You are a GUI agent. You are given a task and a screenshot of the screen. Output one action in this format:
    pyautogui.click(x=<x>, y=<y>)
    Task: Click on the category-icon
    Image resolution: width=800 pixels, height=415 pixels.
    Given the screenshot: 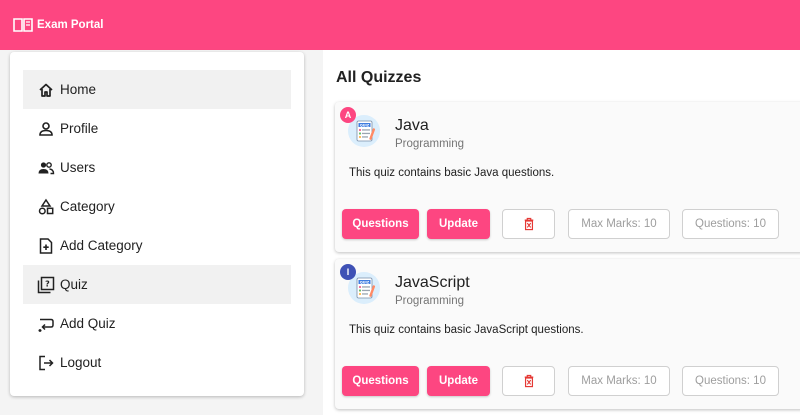 What is the action you would take?
    pyautogui.click(x=46, y=207)
    